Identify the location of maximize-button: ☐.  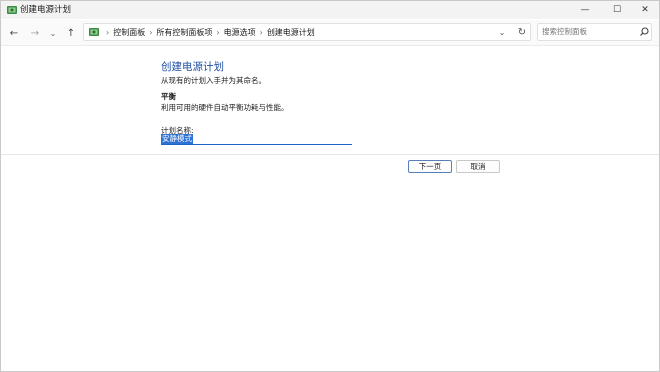
(617, 10).